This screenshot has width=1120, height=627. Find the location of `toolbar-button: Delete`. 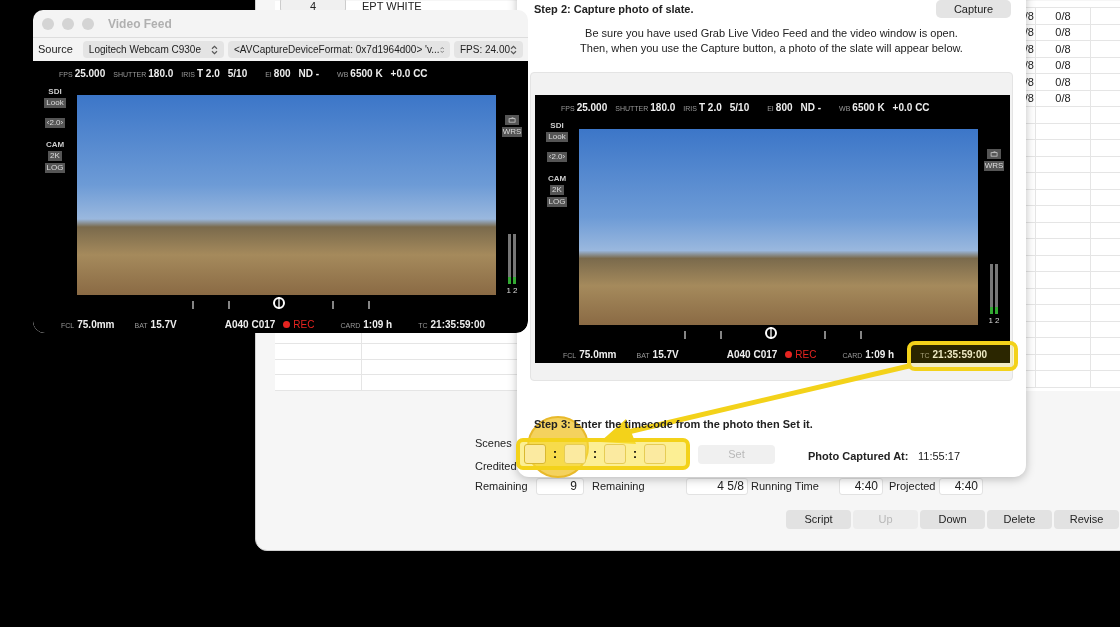

toolbar-button: Delete is located at coordinates (1019, 519).